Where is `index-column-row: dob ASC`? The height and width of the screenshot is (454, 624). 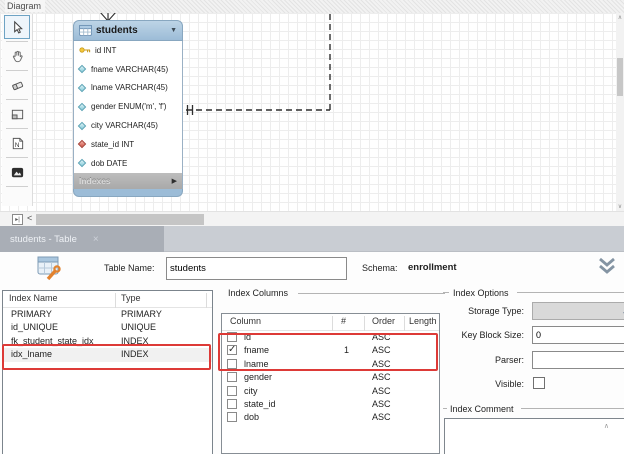
index-column-row: dob ASC is located at coordinates (330, 417).